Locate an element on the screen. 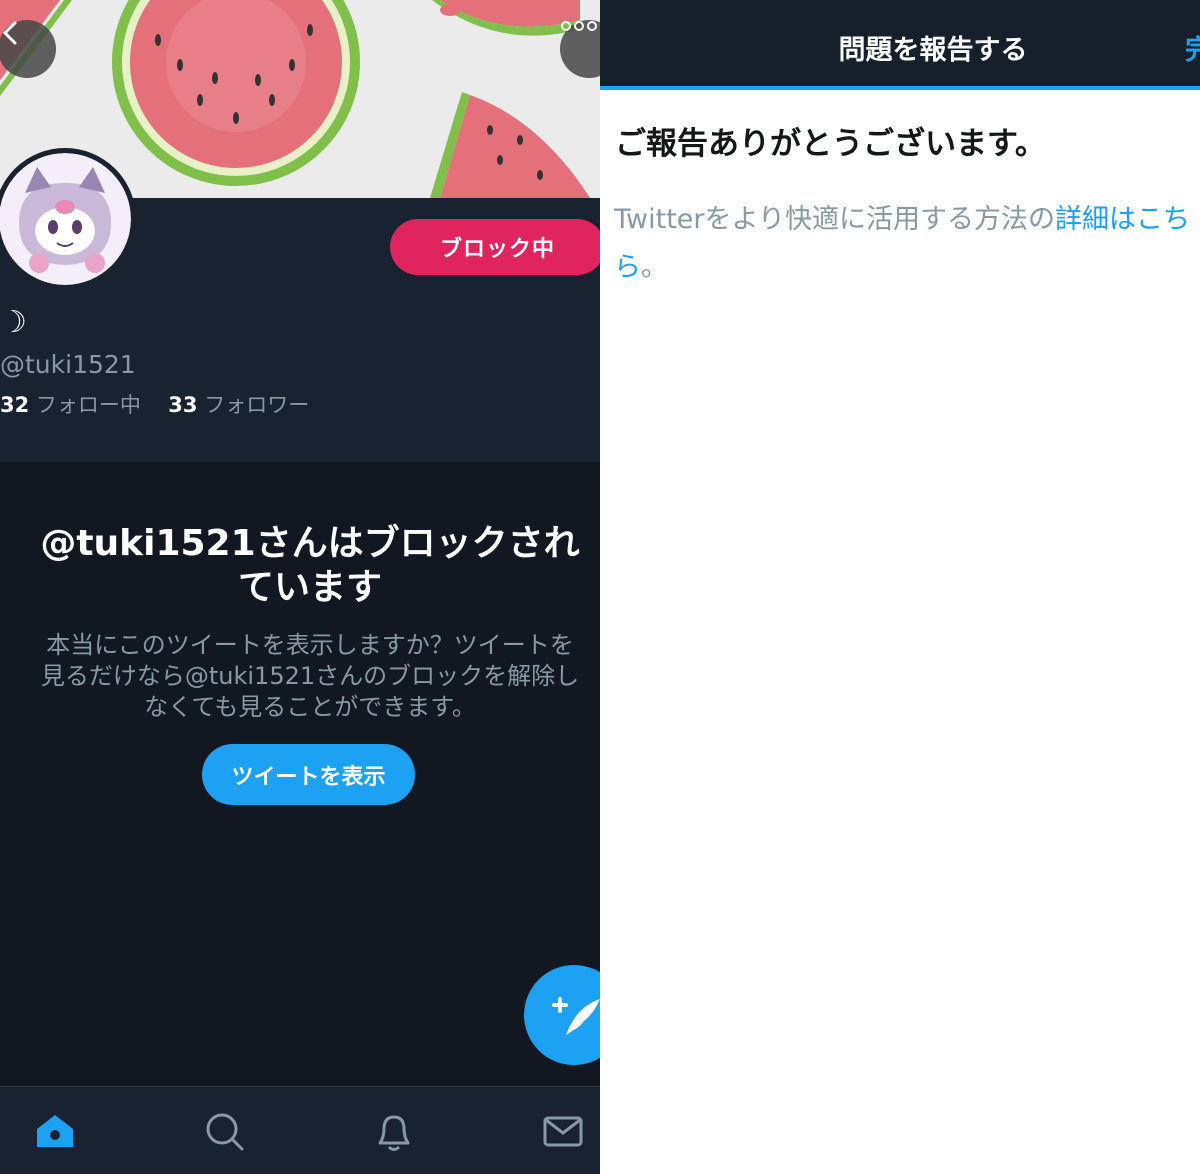 Image resolution: width=1200 pixels, height=1174 pixels. profile-handle: @tuki1521 is located at coordinates (68, 364).